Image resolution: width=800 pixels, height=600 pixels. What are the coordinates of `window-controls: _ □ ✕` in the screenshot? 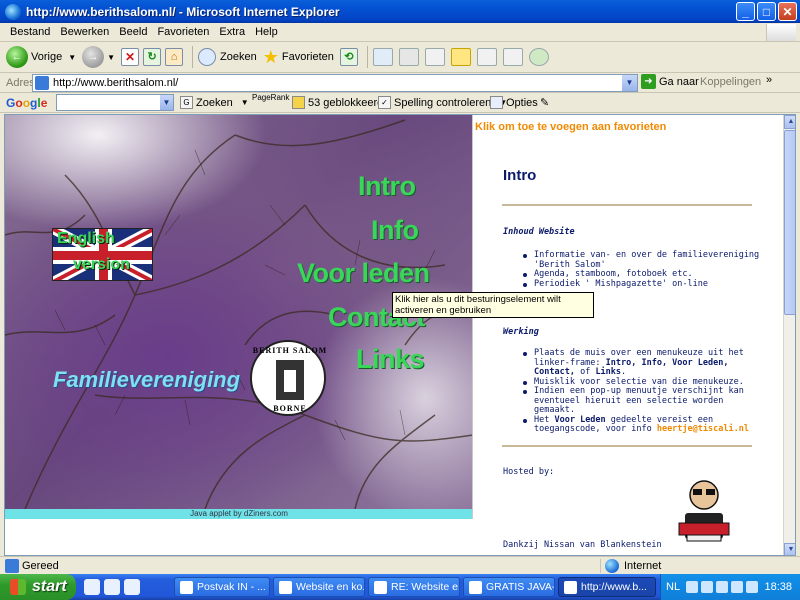 It's located at (766, 11).